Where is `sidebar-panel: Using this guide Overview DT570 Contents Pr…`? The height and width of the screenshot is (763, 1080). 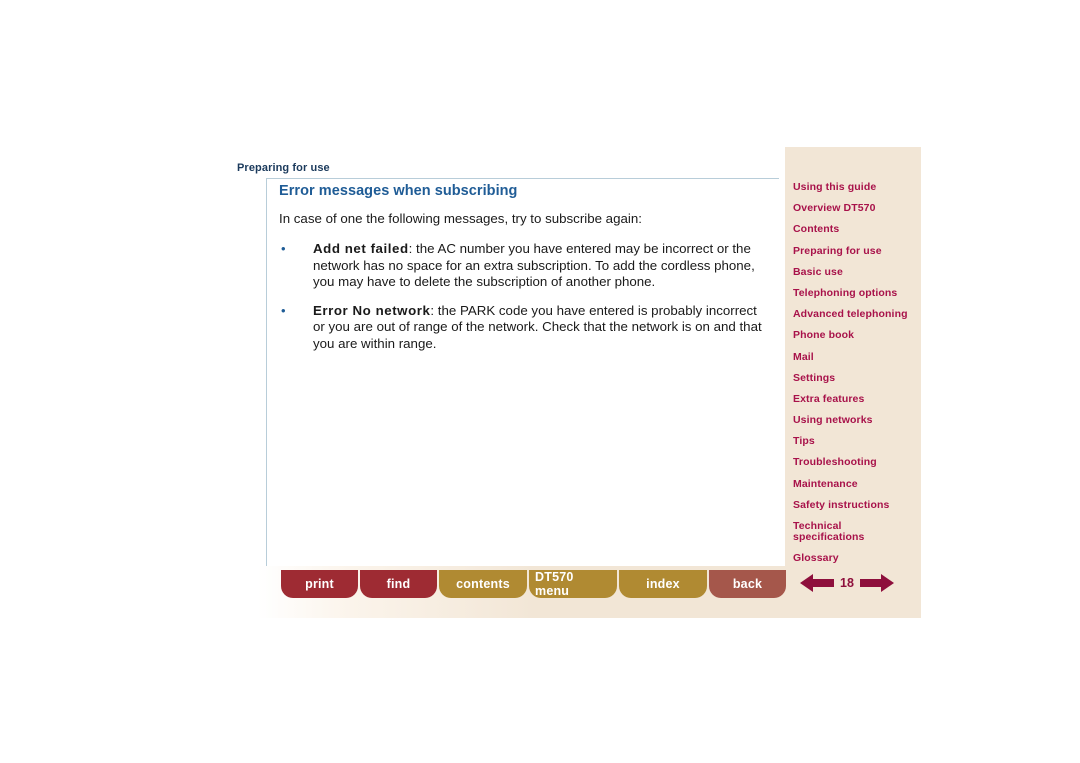
sidebar-panel: Using this guide Overview DT570 Contents Pr… is located at coordinates (853, 382).